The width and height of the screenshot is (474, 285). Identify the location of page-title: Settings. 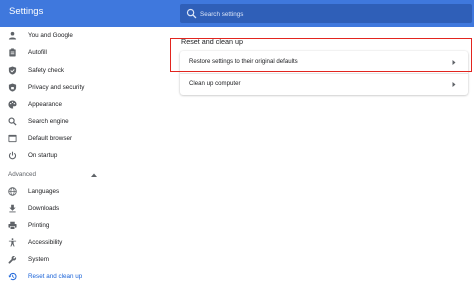
(26, 11).